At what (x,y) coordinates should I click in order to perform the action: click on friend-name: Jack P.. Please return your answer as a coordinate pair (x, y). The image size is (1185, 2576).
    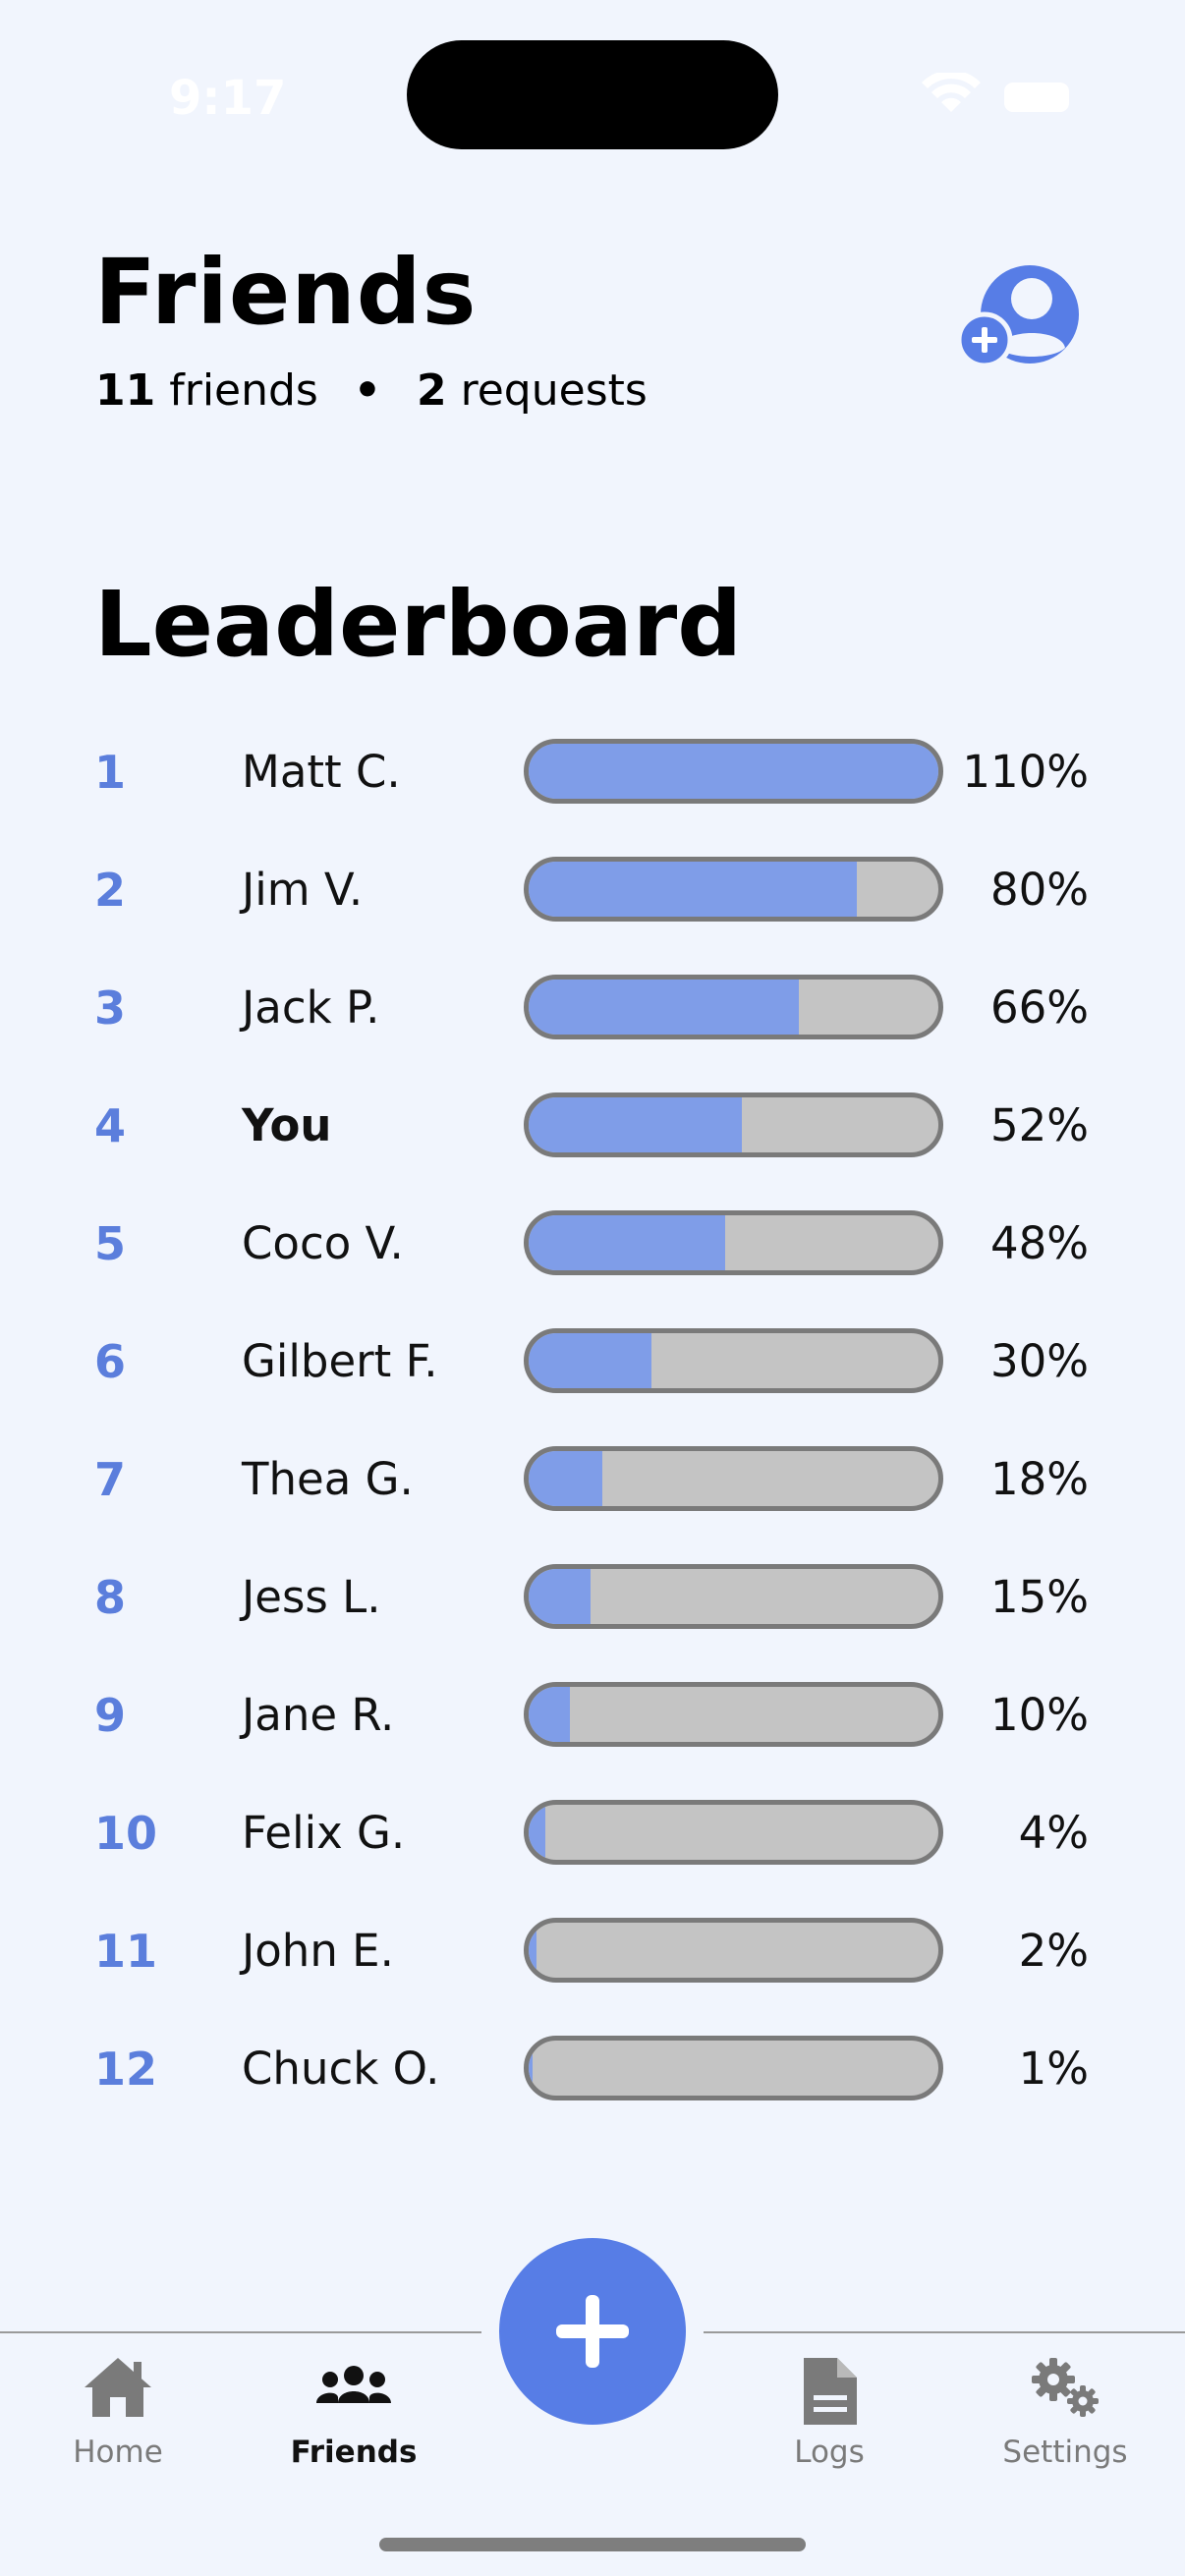
    Looking at the image, I should click on (311, 1007).